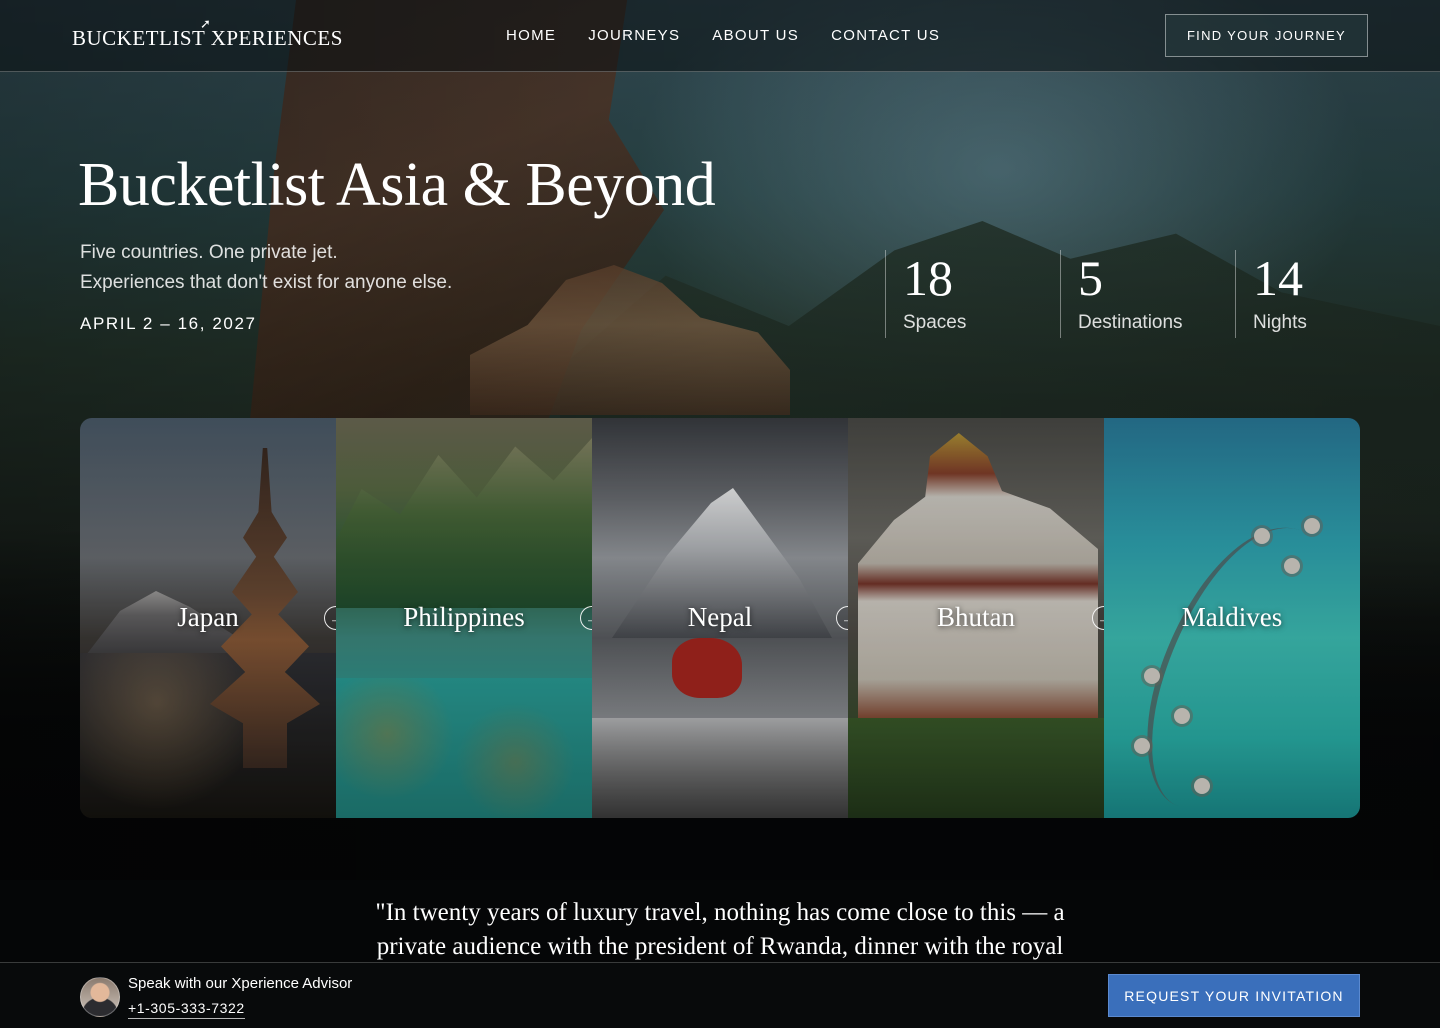 This screenshot has width=1440, height=1028. What do you see at coordinates (100, 997) in the screenshot?
I see `advisor-avatar` at bounding box center [100, 997].